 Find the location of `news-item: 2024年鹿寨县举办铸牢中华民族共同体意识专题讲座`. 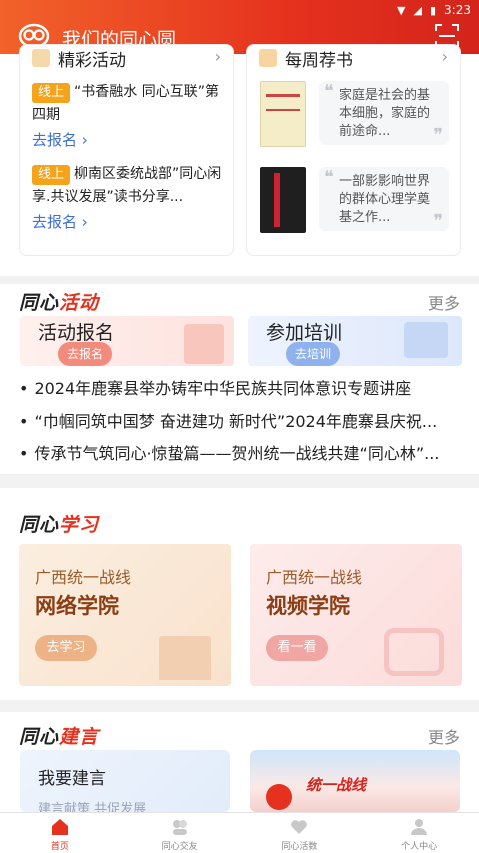

news-item: 2024年鹿寨县举办铸牢中华民族共同体意识专题讲座 is located at coordinates (241, 387).